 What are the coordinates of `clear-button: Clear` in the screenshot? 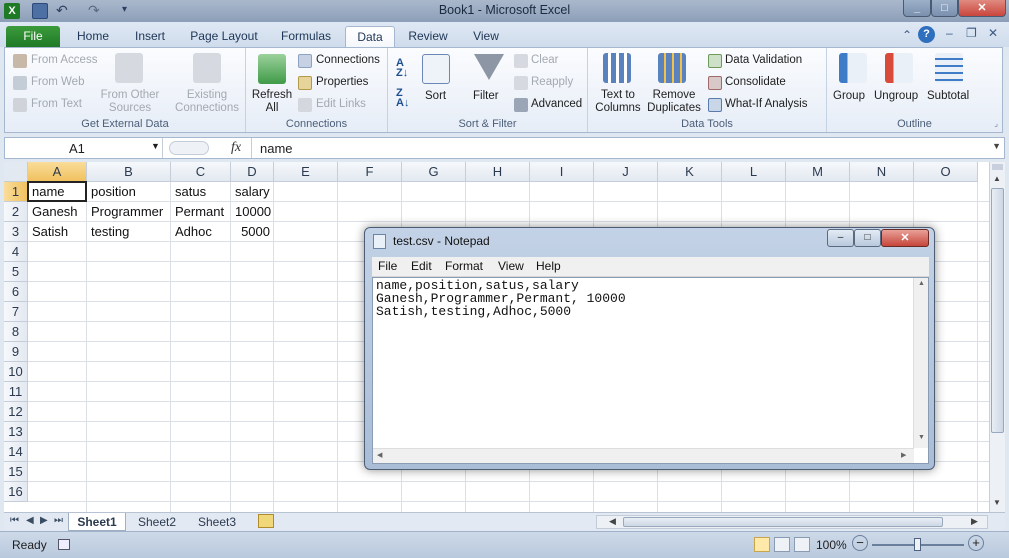 It's located at (544, 60).